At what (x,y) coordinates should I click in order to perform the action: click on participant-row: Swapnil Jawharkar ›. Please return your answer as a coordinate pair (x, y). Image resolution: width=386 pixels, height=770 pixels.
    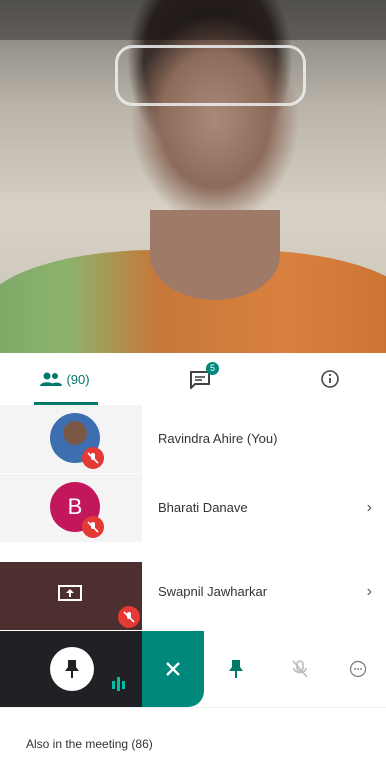
    Looking at the image, I should click on (193, 596).